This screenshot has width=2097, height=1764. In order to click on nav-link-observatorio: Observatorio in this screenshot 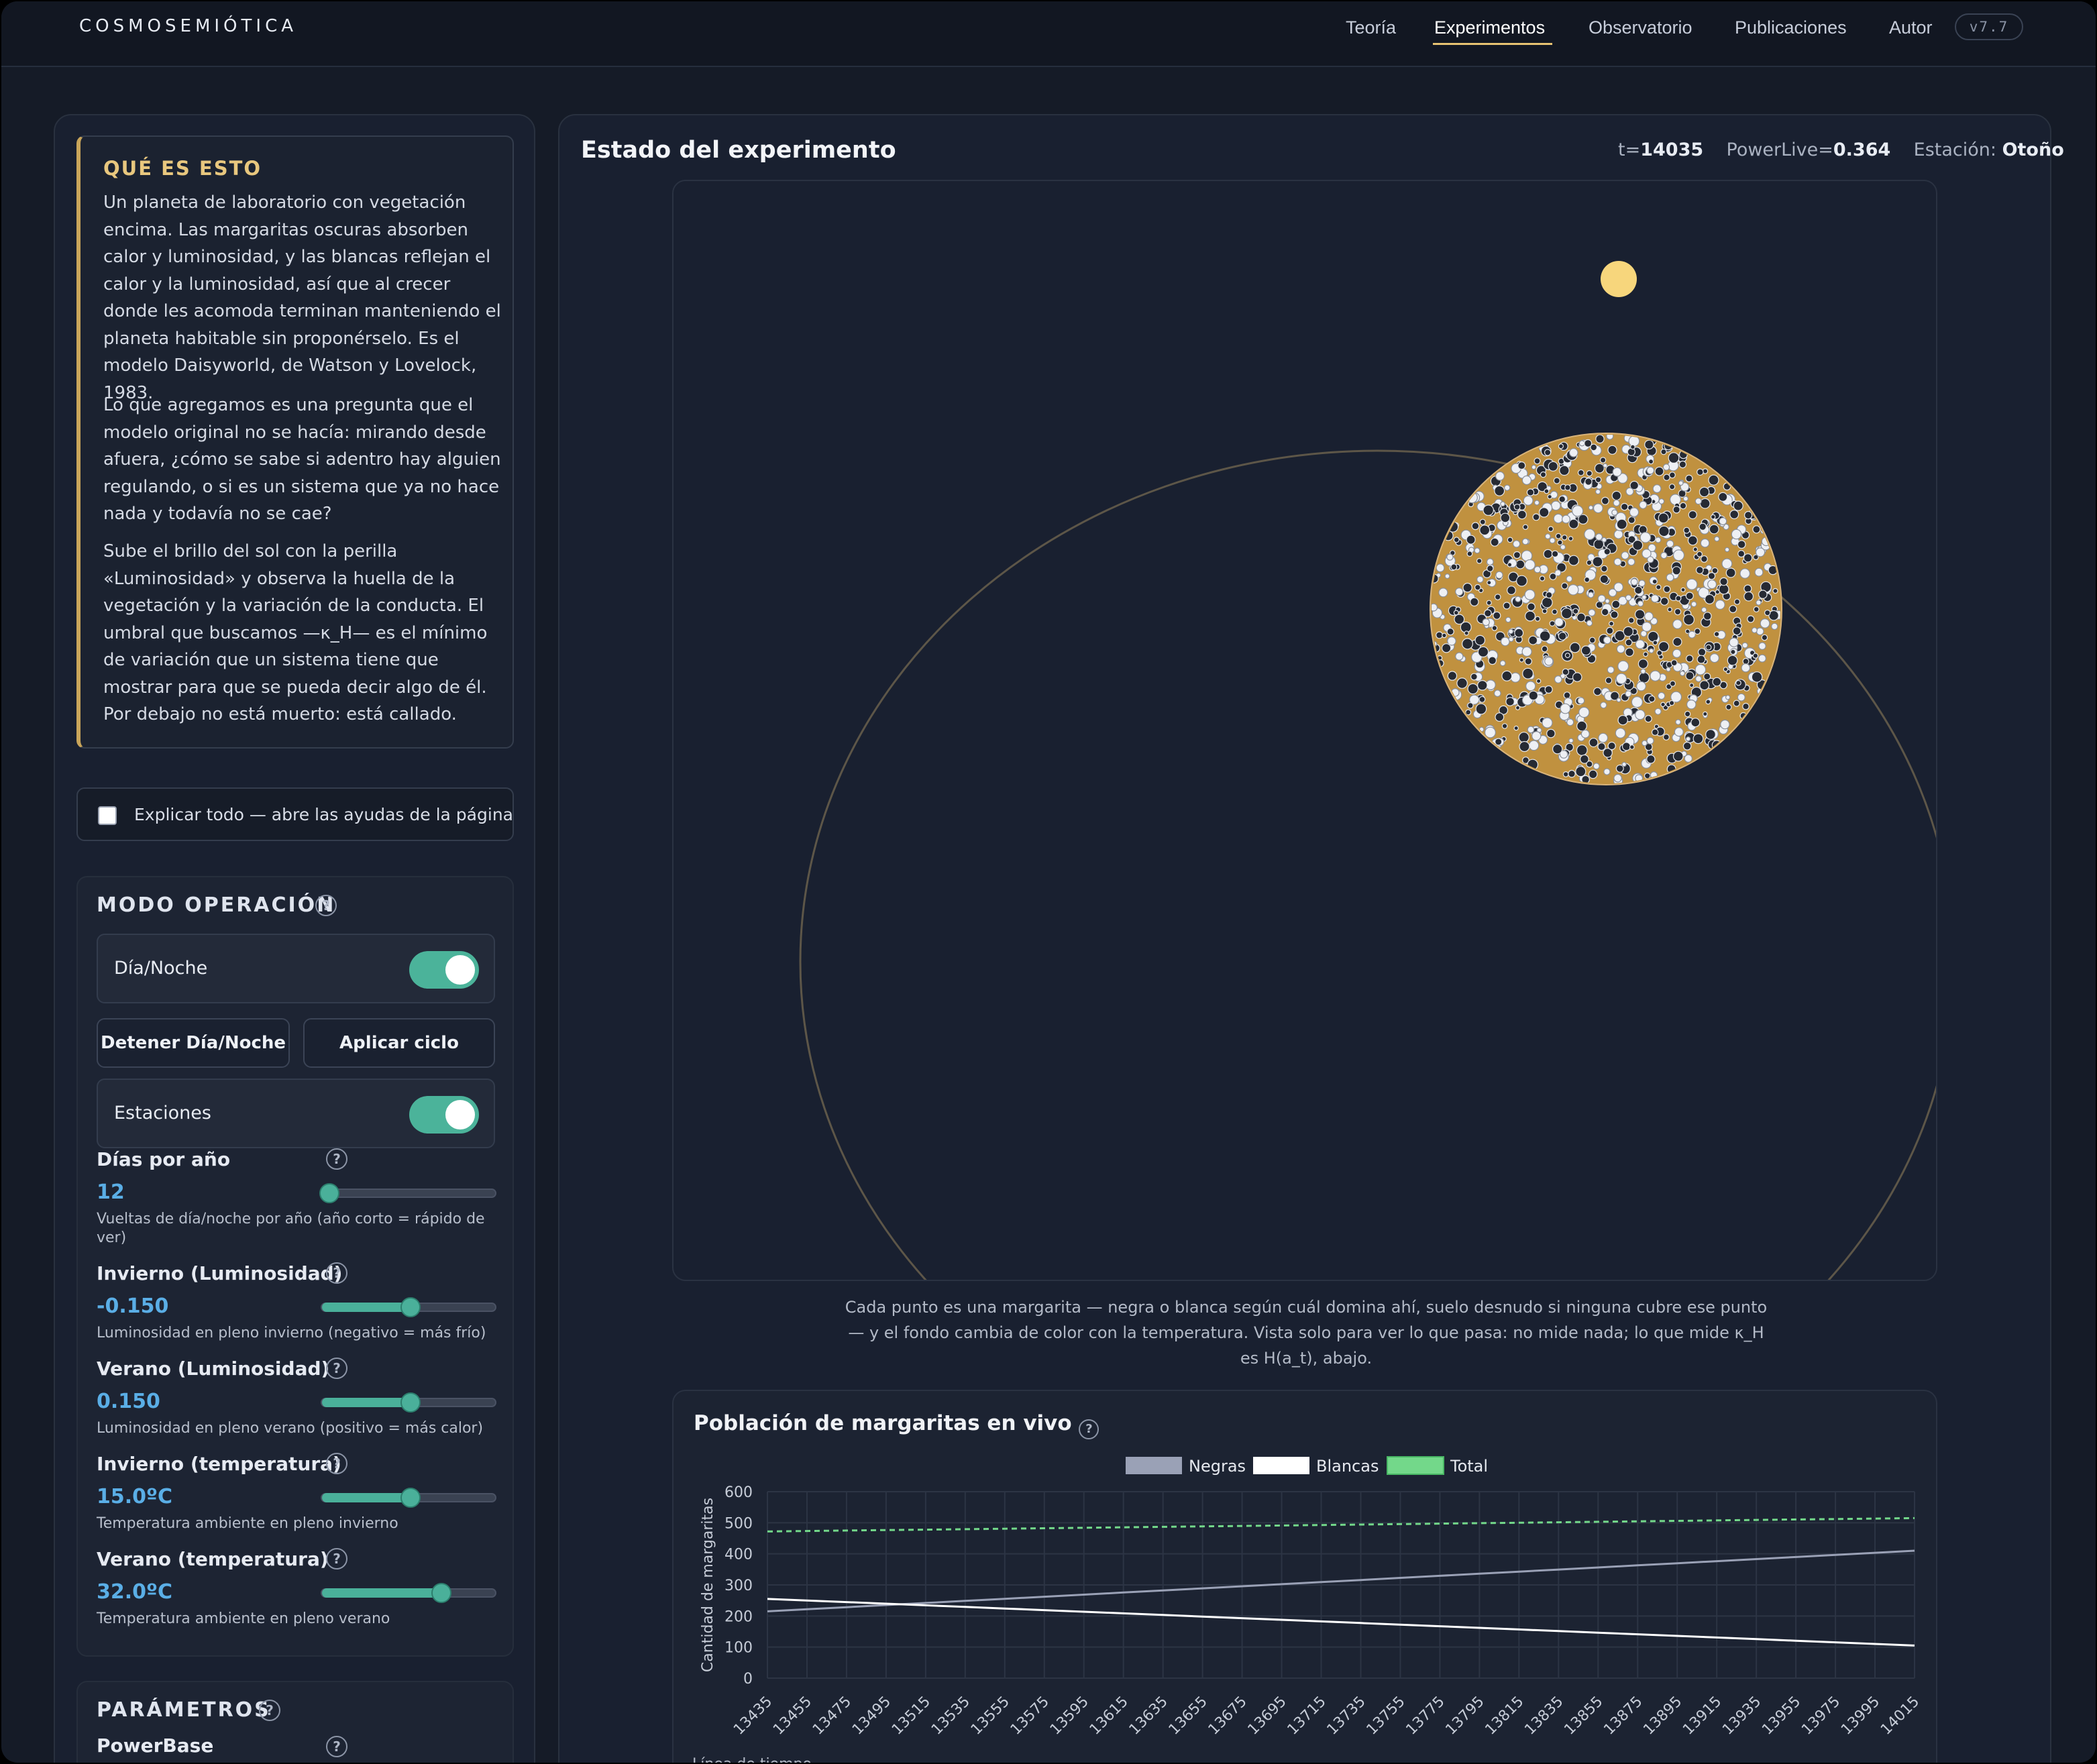, I will do `click(1640, 28)`.